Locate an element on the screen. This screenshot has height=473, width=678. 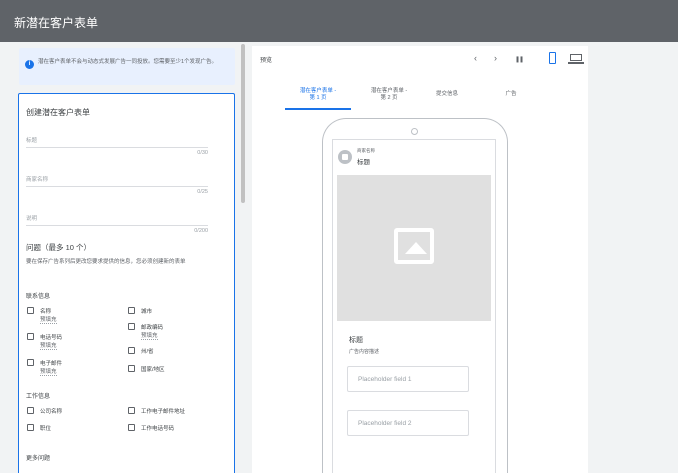
hero-image-placeholder is located at coordinates (414, 248).